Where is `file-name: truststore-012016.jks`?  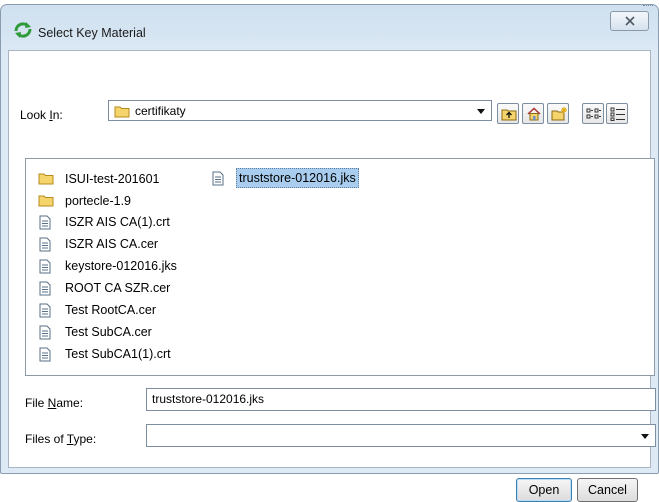 file-name: truststore-012016.jks is located at coordinates (297, 178).